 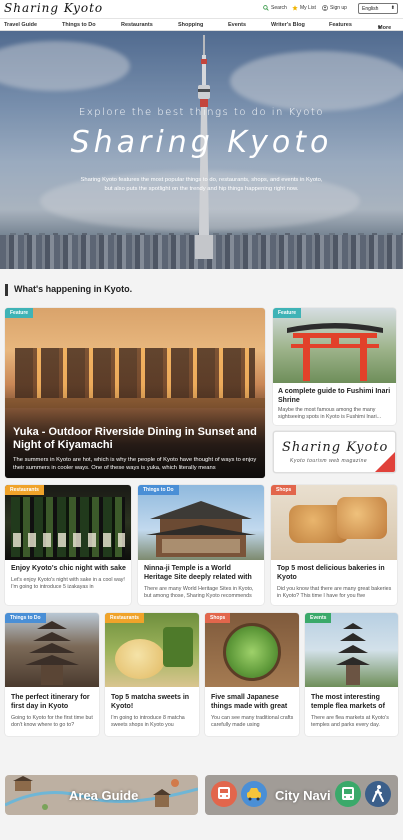 I want to click on area-guide-banner: Area Guide, so click(x=101, y=795).